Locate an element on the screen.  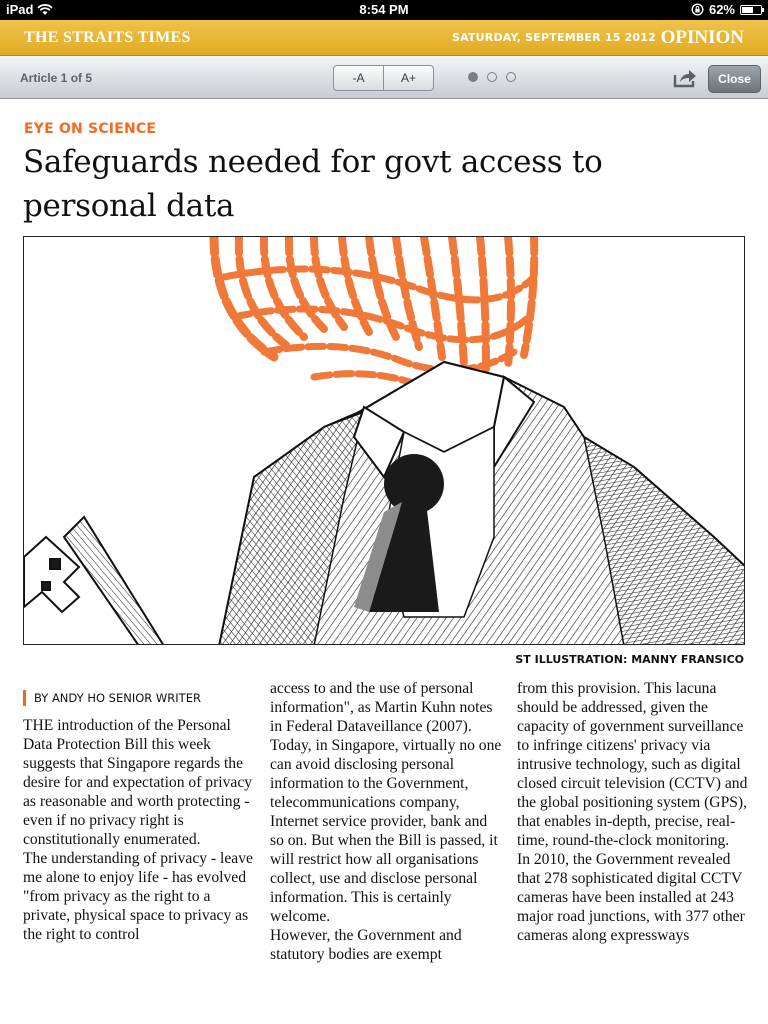
headline-line: Safeguards needed for govt access to is located at coordinates (313, 162).